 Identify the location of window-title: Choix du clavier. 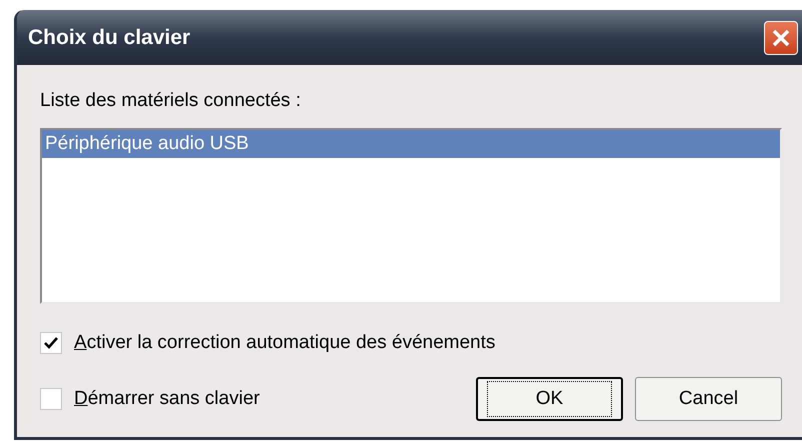
(109, 37).